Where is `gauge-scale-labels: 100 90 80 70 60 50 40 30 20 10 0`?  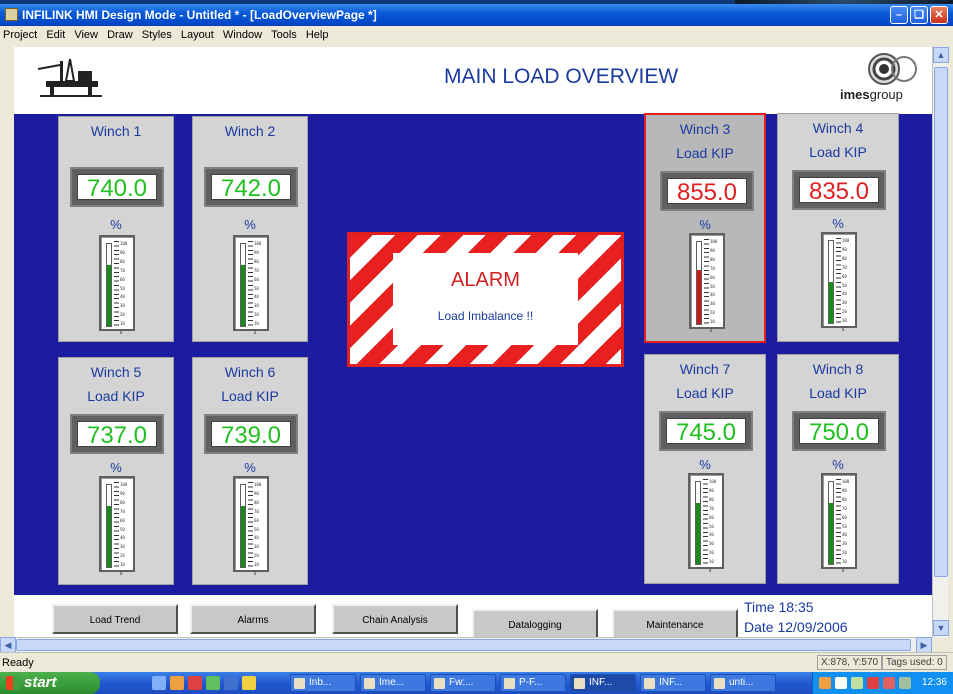 gauge-scale-labels: 100 90 80 70 60 50 40 30 20 10 0 is located at coordinates (127, 287).